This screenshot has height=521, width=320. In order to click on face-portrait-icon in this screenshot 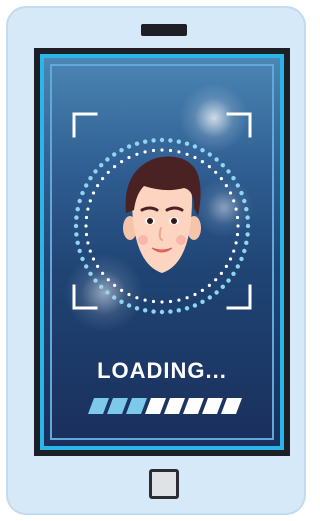, I will do `click(162, 214)`.